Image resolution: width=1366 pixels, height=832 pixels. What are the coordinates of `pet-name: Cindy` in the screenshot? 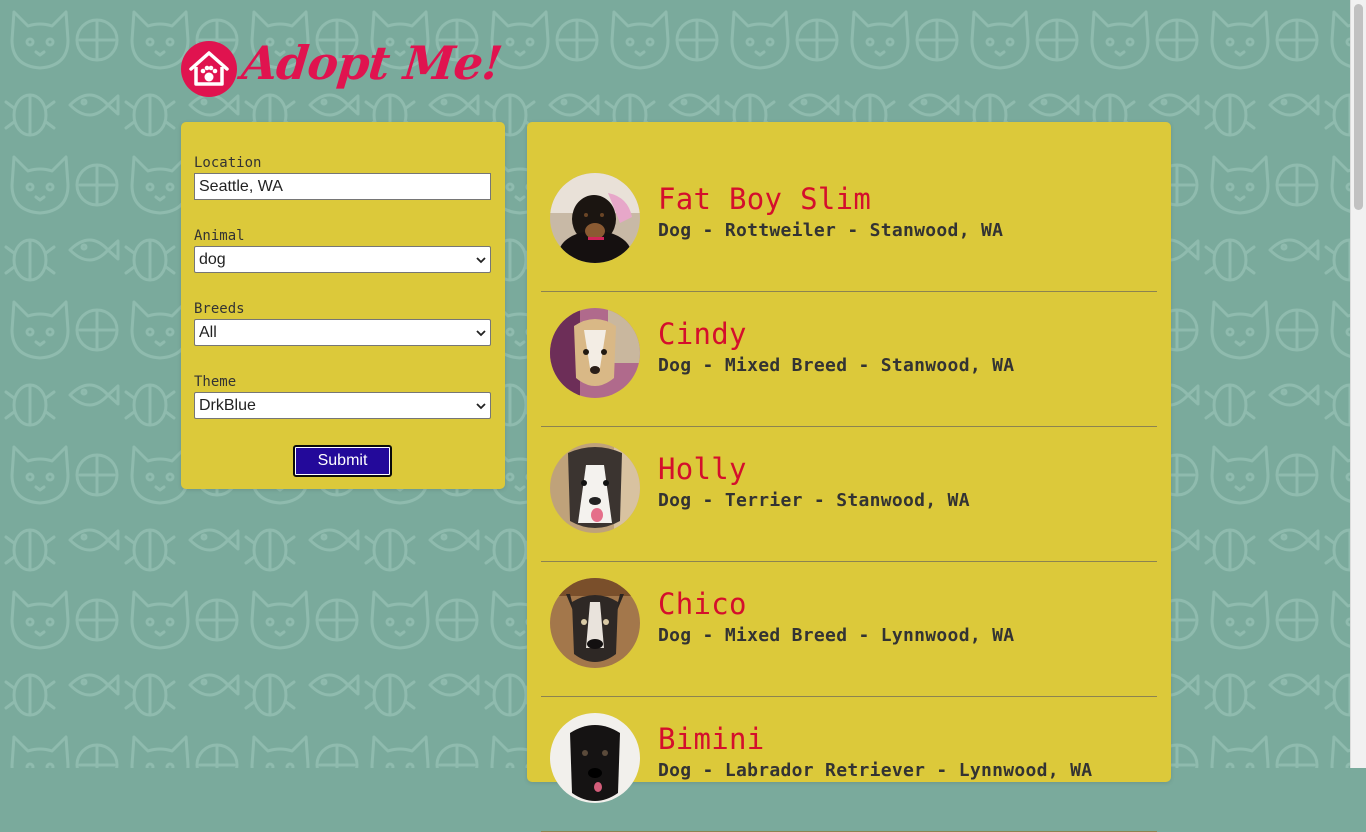 It's located at (702, 334).